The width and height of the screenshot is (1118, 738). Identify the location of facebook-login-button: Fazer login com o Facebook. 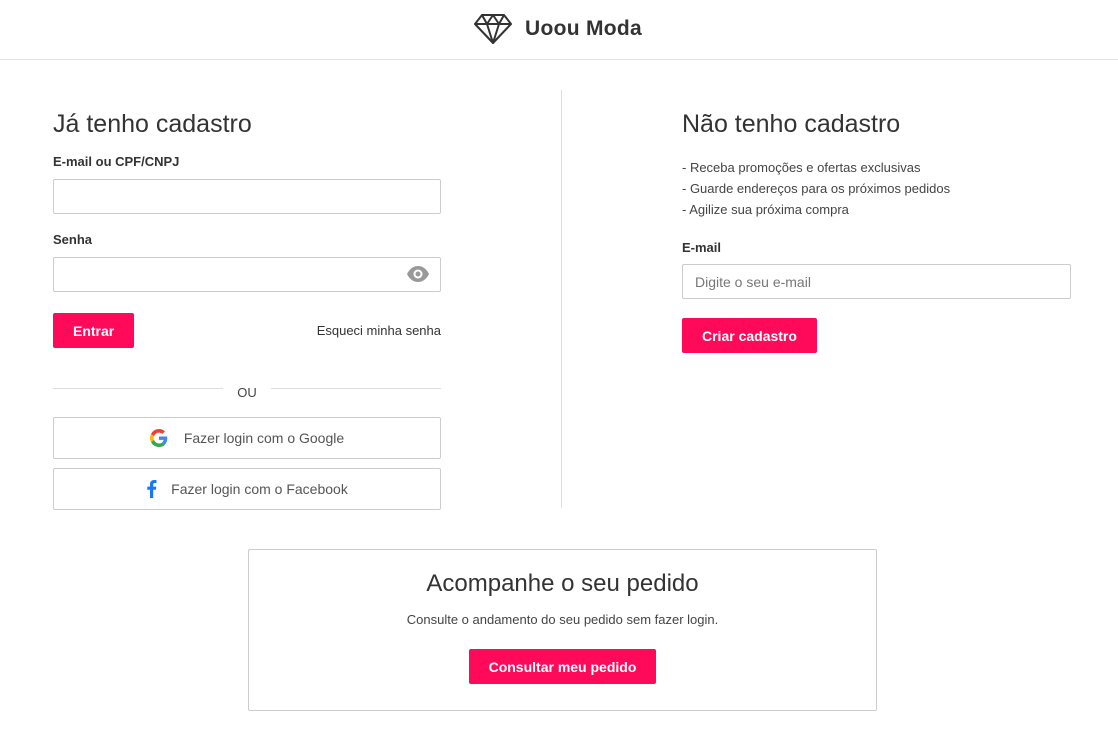
(247, 489).